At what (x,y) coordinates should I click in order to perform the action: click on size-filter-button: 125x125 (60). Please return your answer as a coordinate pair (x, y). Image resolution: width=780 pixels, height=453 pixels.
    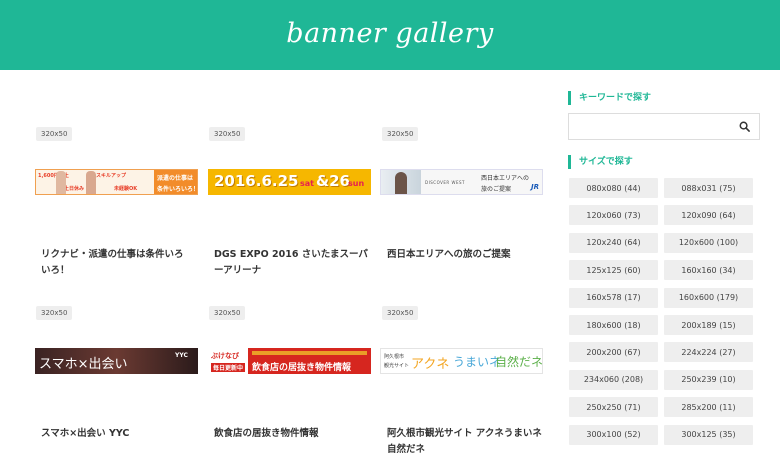
    Looking at the image, I should click on (613, 270).